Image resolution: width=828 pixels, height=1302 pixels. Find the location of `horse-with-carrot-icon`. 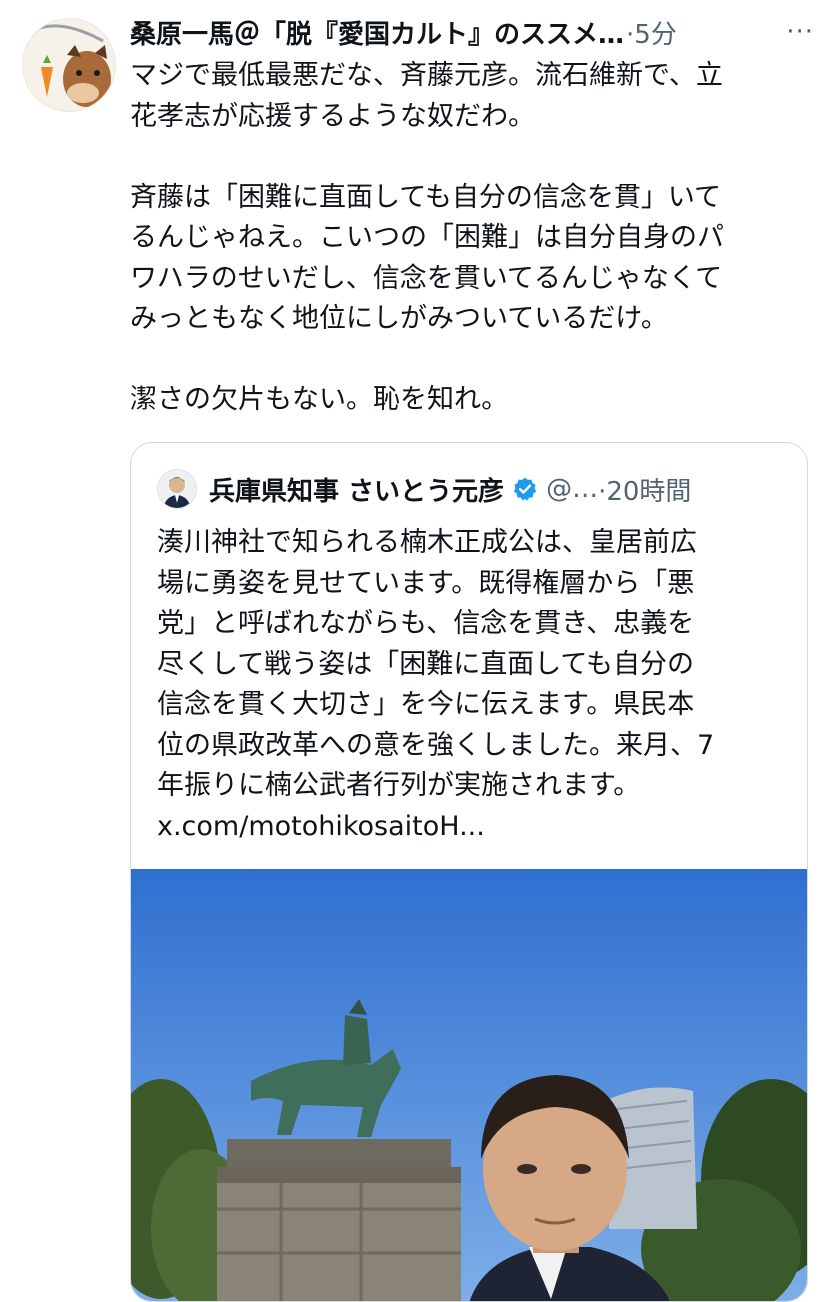

horse-with-carrot-icon is located at coordinates (69, 65).